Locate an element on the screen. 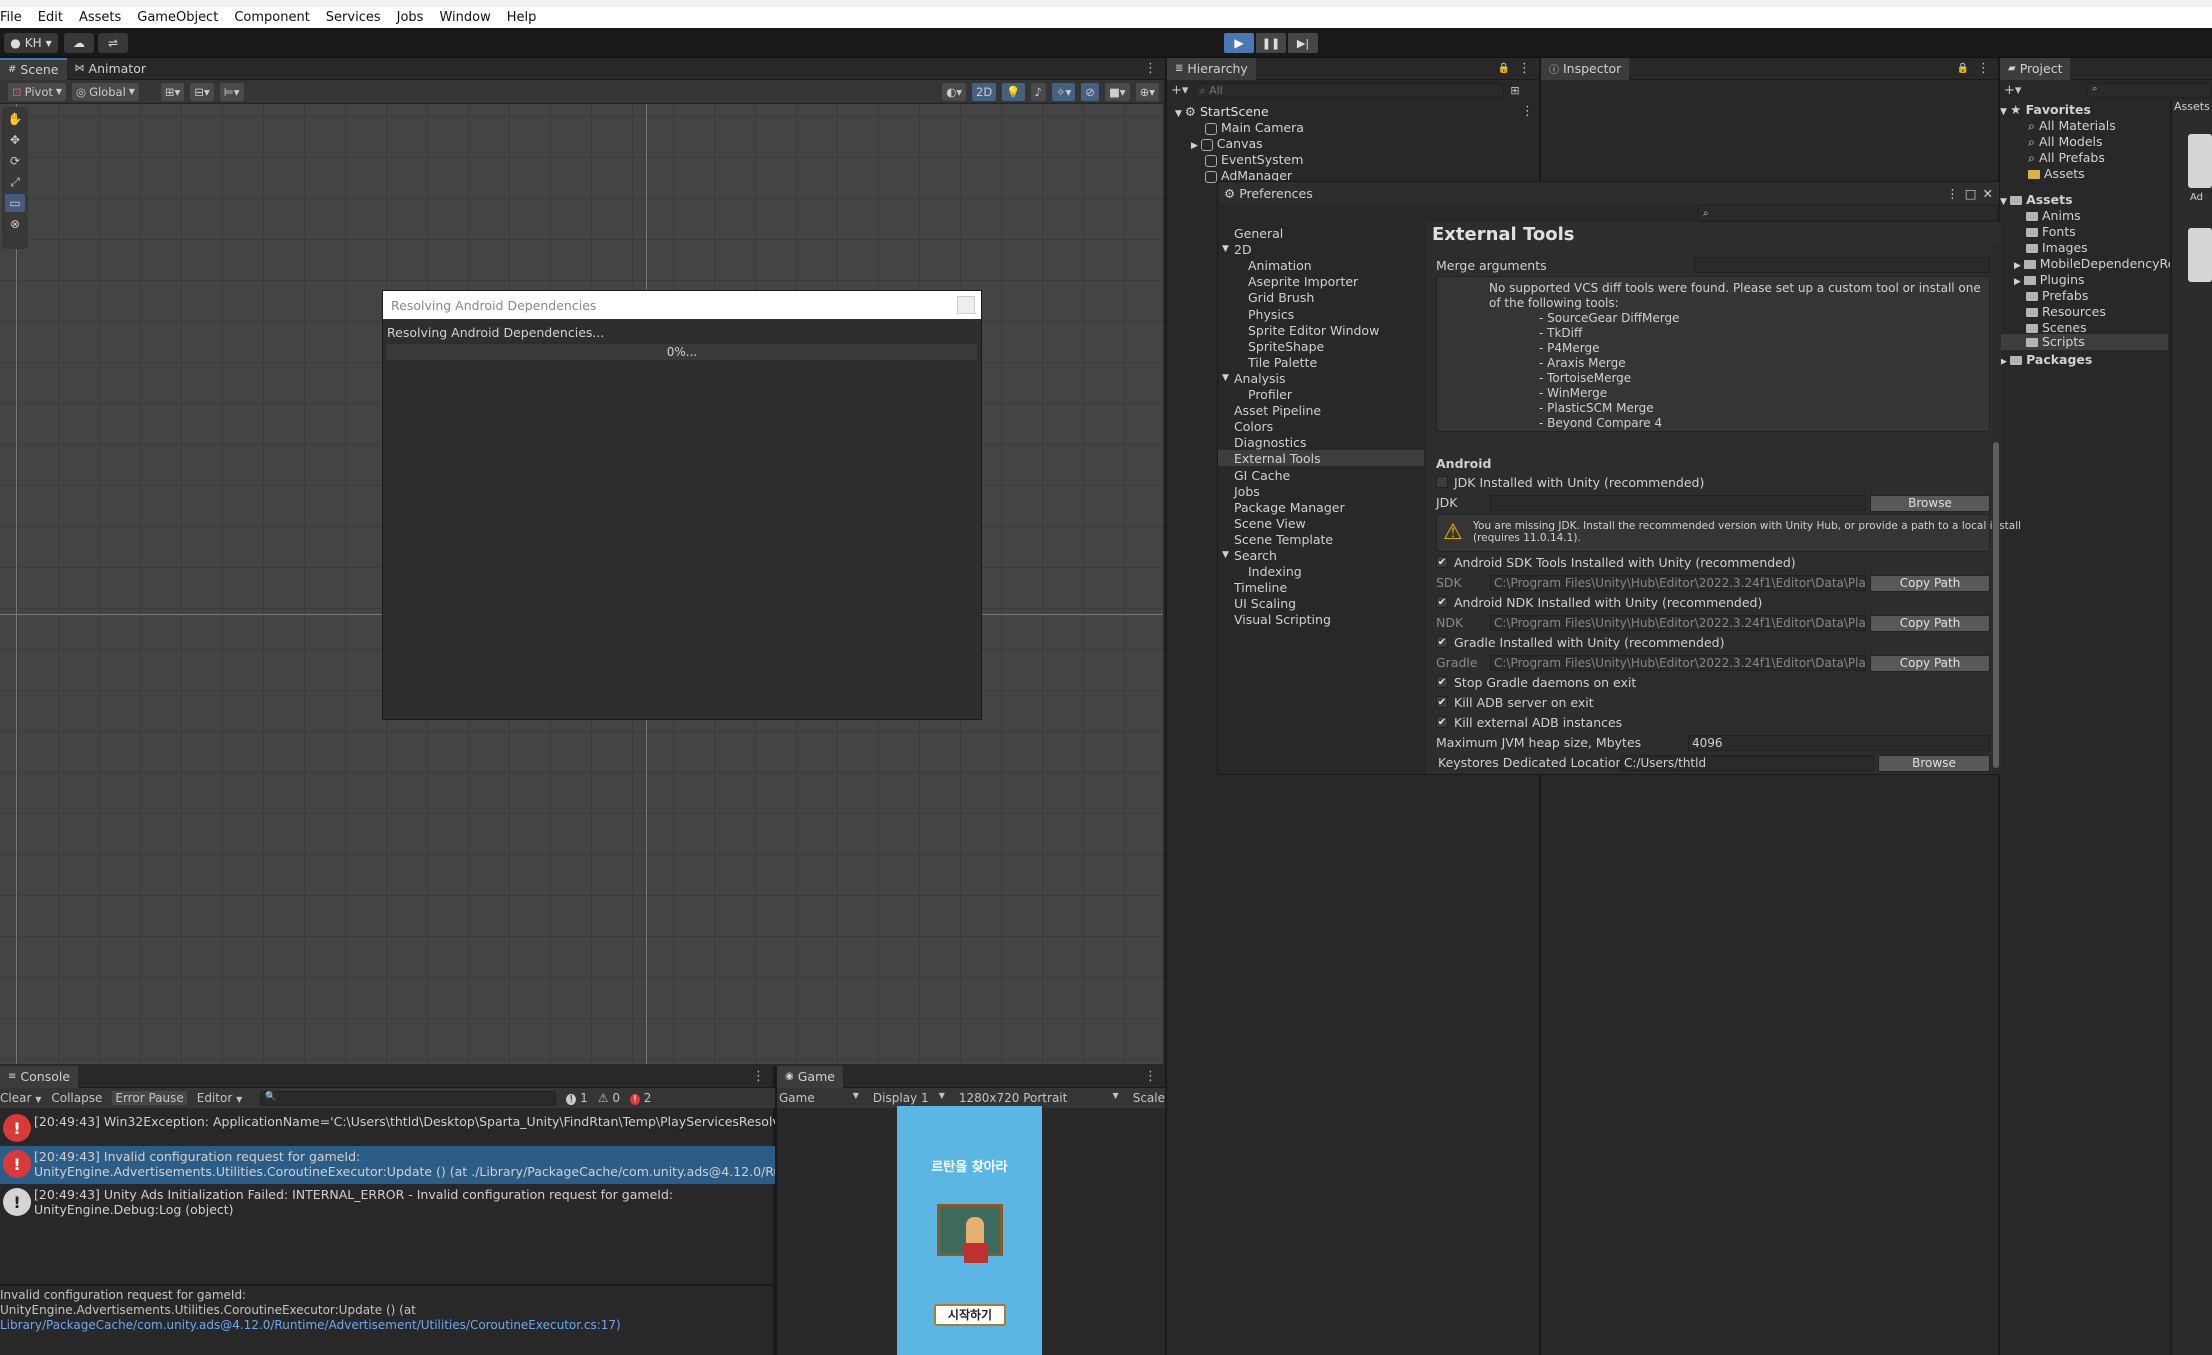  preferences-nav-item: Animation is located at coordinates (1280, 265).